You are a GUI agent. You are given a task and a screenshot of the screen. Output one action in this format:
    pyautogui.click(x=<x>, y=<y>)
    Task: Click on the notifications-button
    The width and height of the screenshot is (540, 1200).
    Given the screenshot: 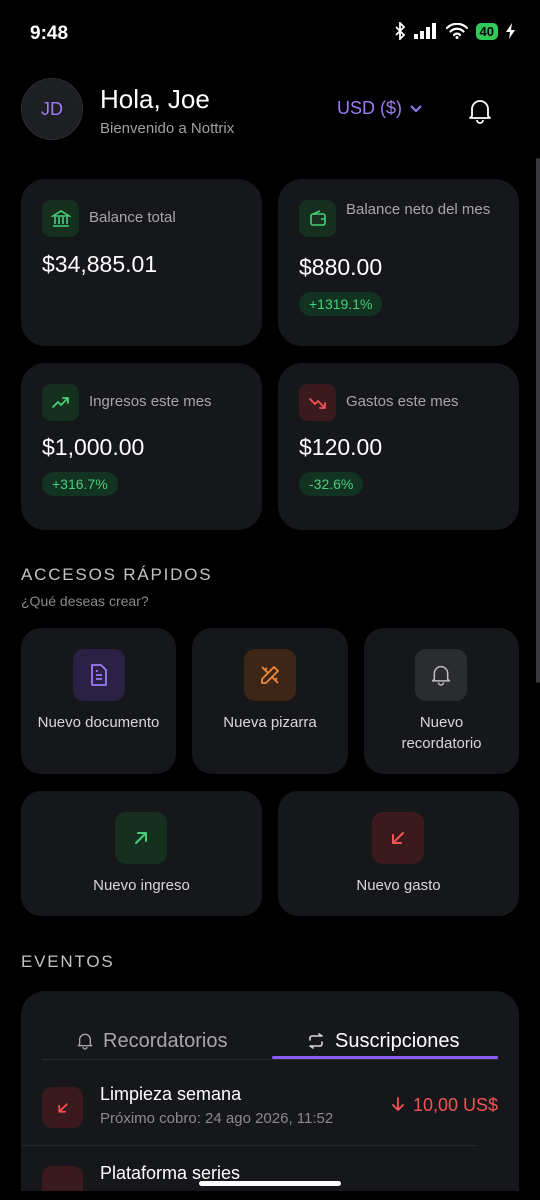 What is the action you would take?
    pyautogui.click(x=480, y=111)
    